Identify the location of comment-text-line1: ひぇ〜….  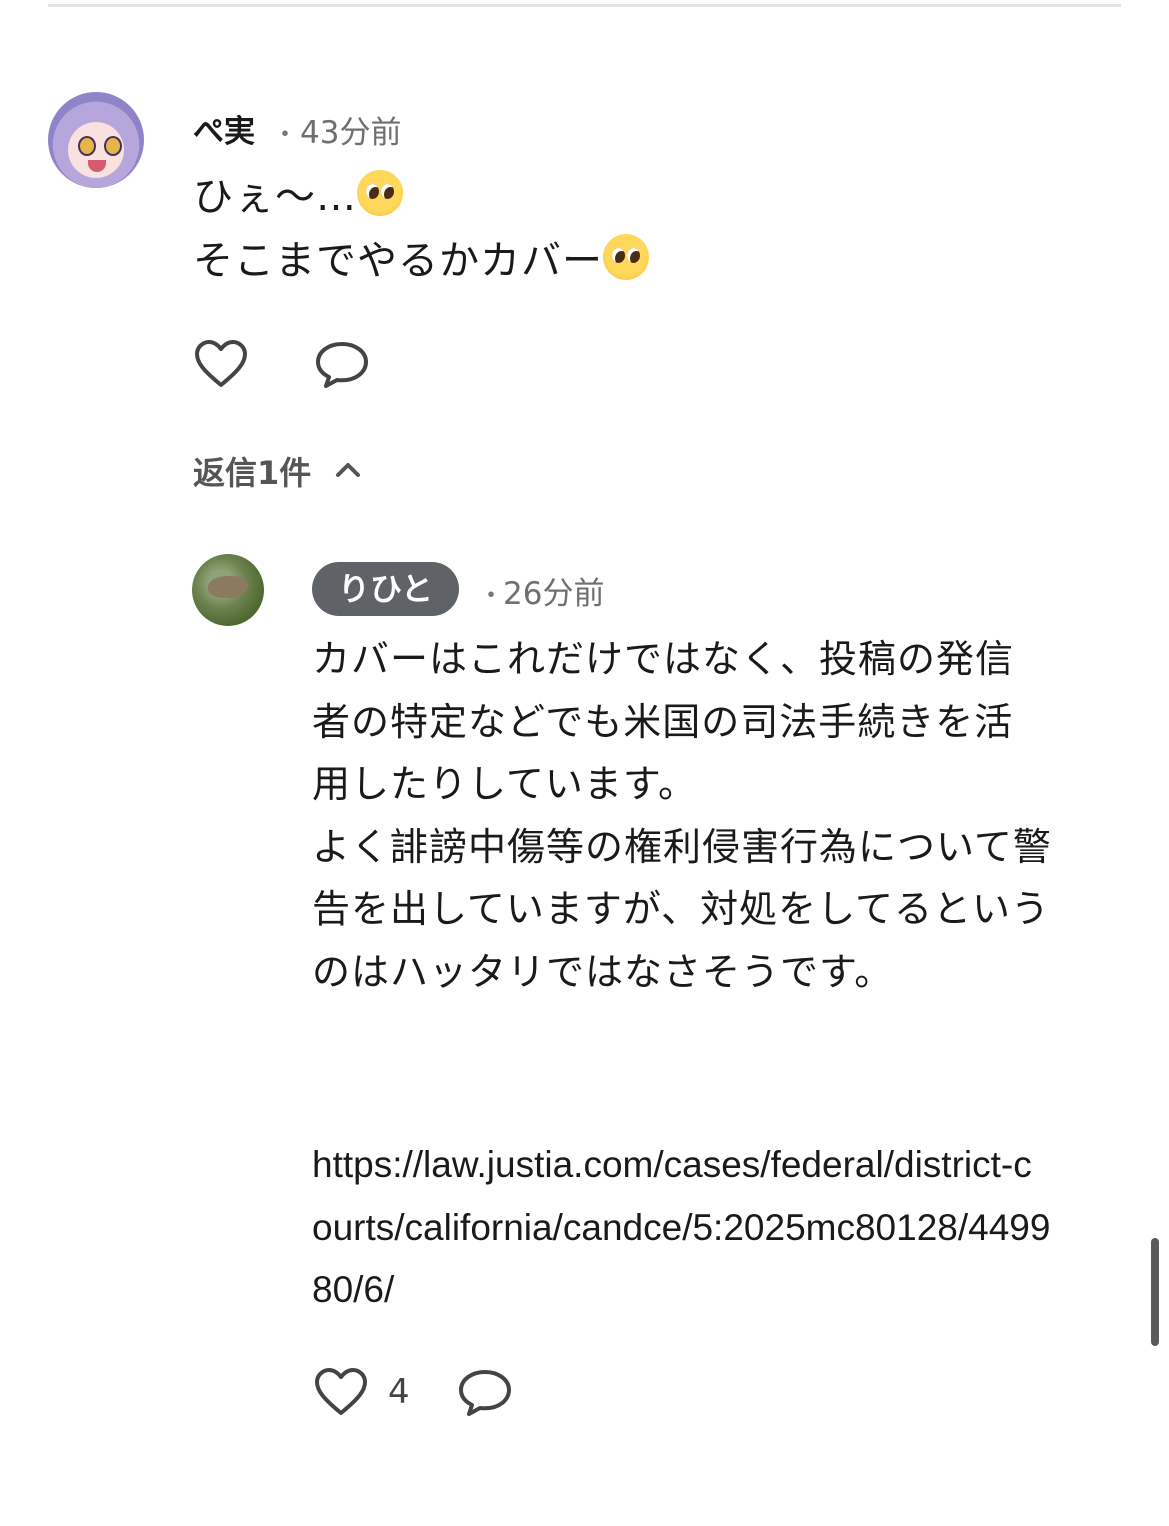
(275, 197).